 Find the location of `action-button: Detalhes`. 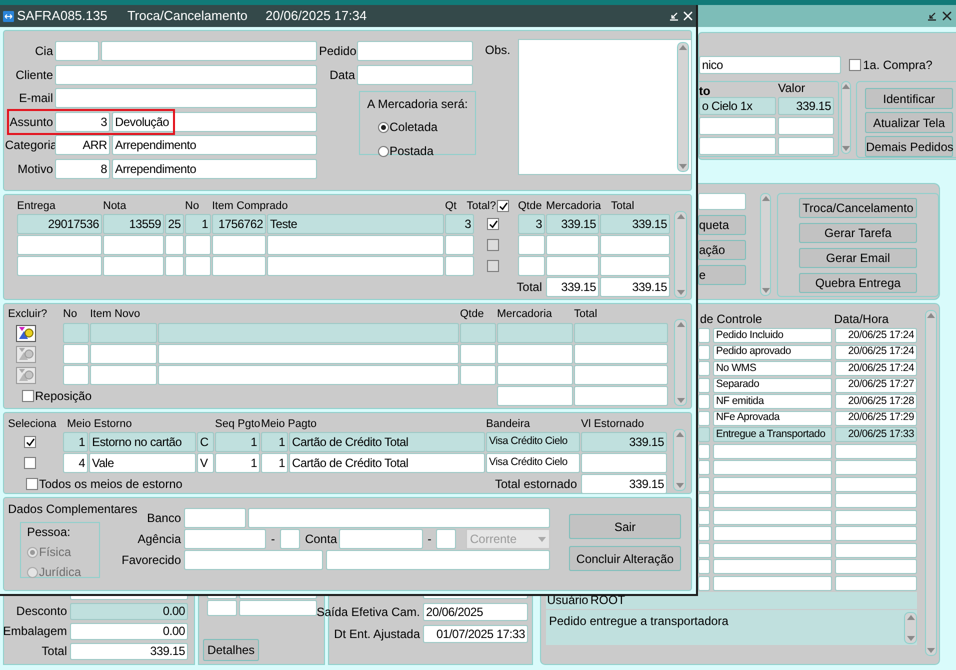

action-button: Detalhes is located at coordinates (231, 650).